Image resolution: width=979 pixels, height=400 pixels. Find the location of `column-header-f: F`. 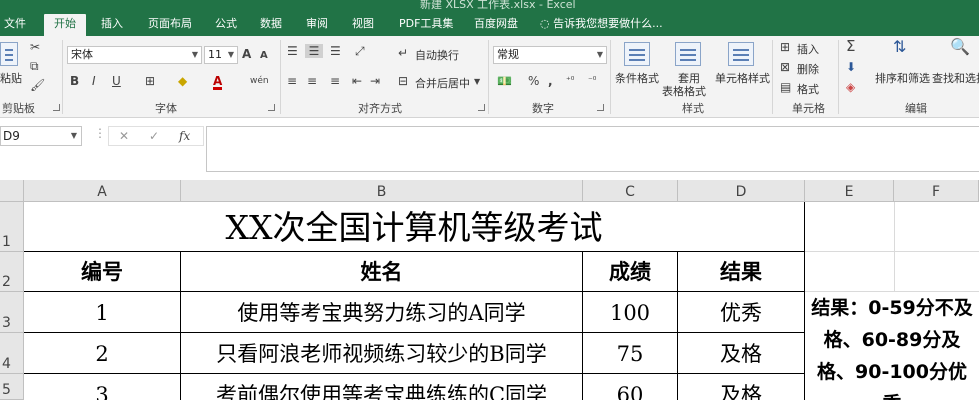

column-header-f: F is located at coordinates (936, 191).